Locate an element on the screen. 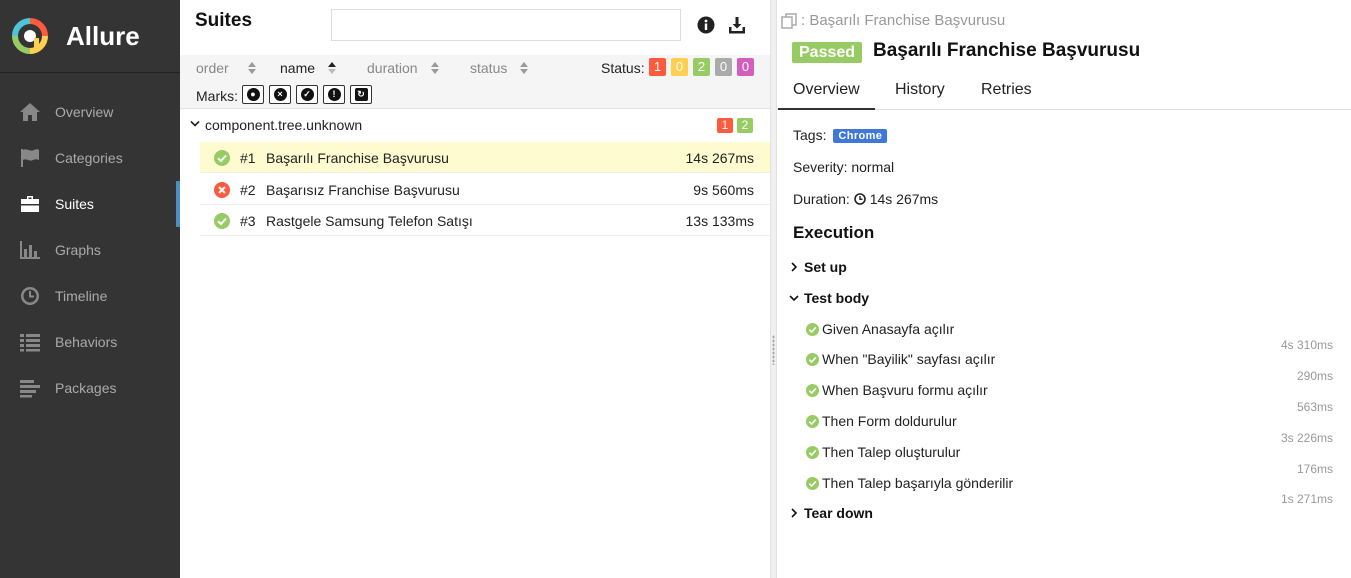 This screenshot has width=1351, height=578. status-skipped-toggle: 0 is located at coordinates (723, 67).